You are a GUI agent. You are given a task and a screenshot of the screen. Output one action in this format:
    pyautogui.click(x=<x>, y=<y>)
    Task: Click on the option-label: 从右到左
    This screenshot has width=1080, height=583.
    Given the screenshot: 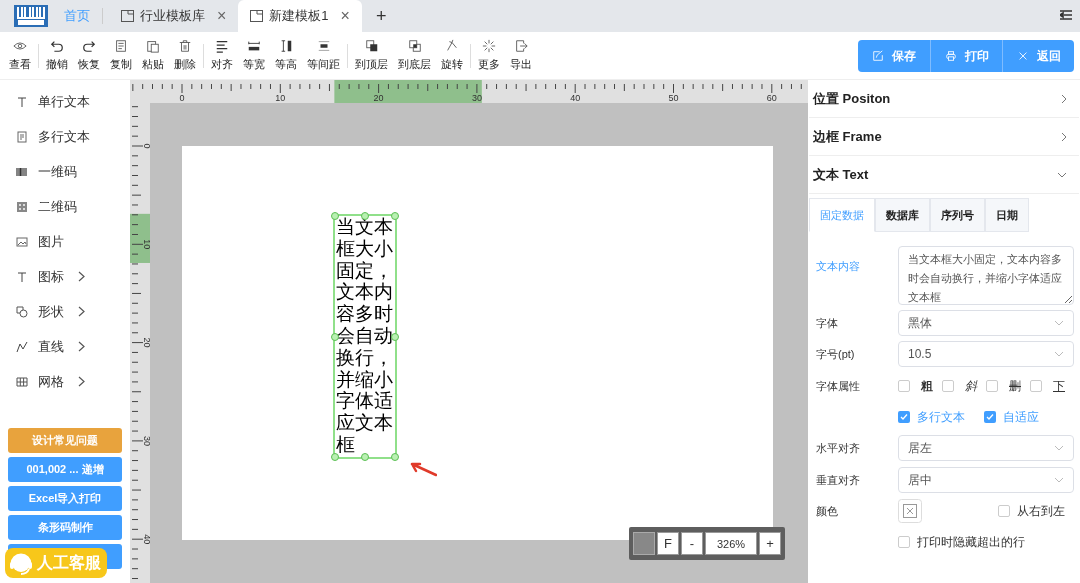 What is the action you would take?
    pyautogui.click(x=1041, y=511)
    